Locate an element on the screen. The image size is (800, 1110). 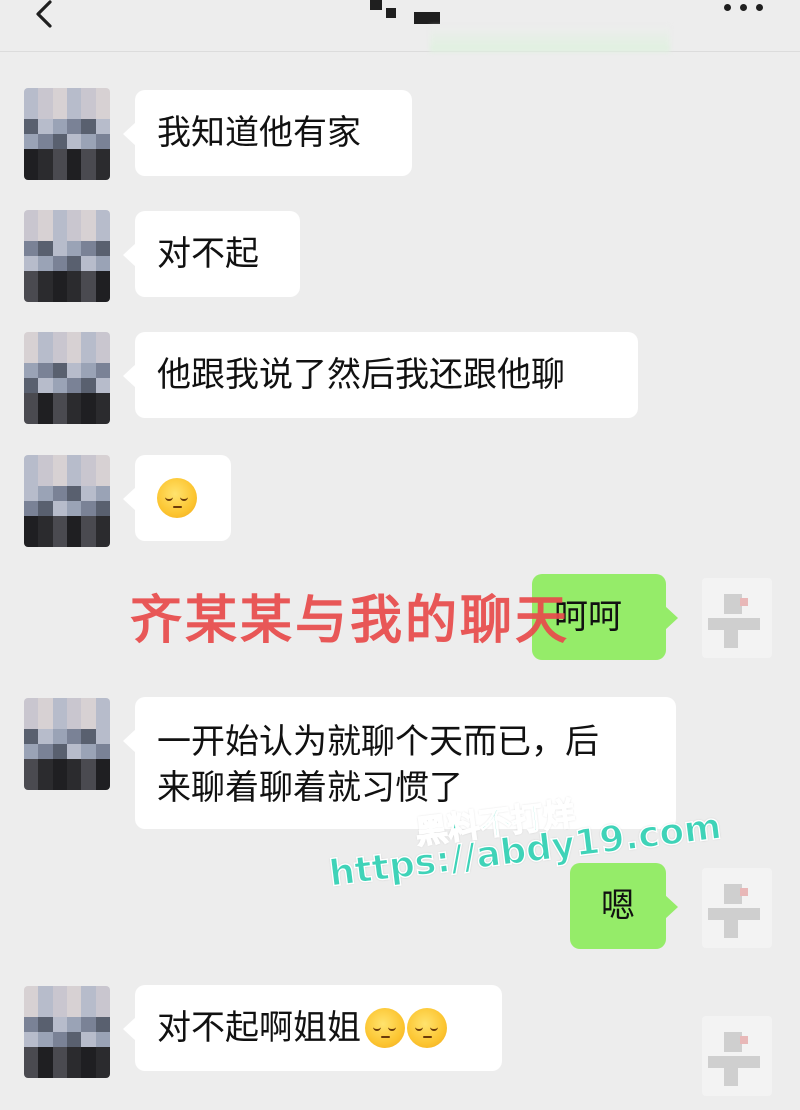
message-text: 对不起啊姐姐 is located at coordinates (259, 1028).